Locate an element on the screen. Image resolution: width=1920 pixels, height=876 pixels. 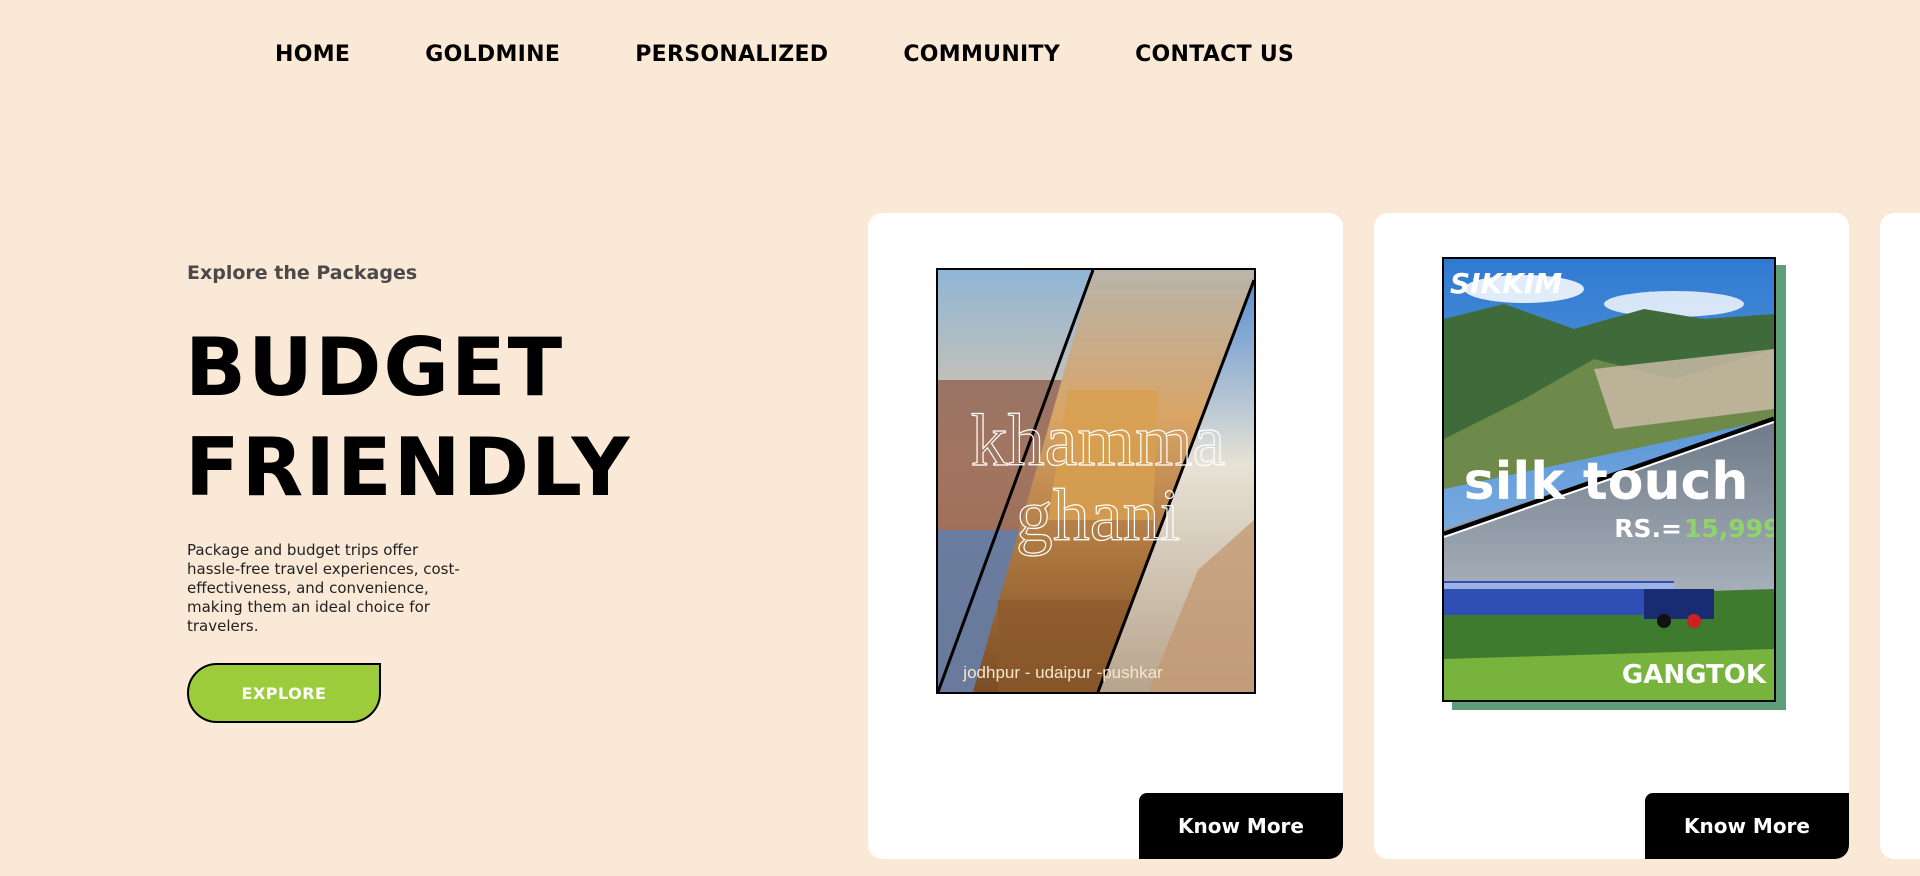
hero-title-line-2: FRIENDLY is located at coordinates (408, 467).